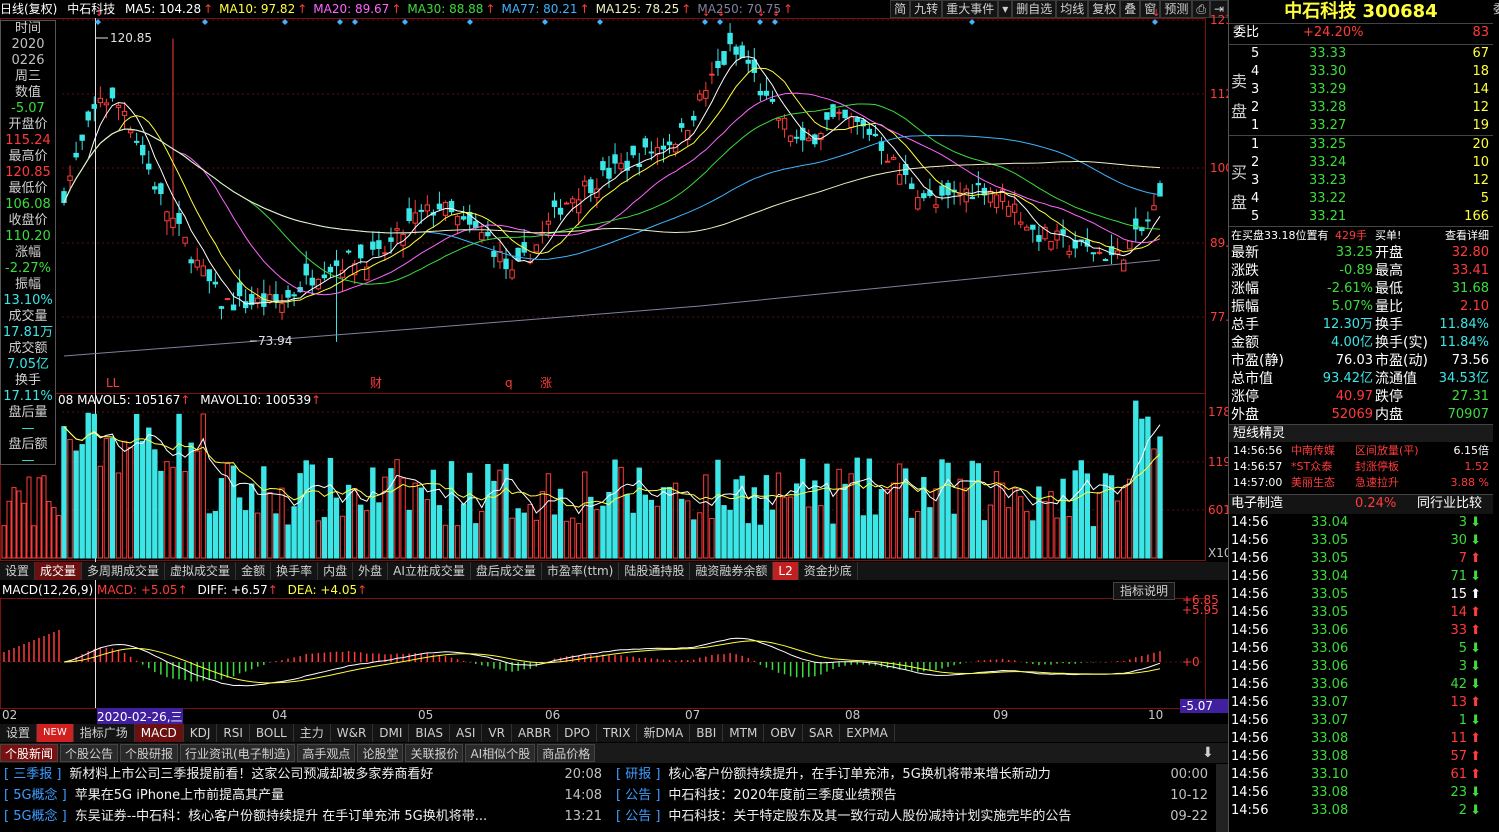  Describe the element at coordinates (1467, 236) in the screenshot. I see `detail-link: 查看详细` at that location.